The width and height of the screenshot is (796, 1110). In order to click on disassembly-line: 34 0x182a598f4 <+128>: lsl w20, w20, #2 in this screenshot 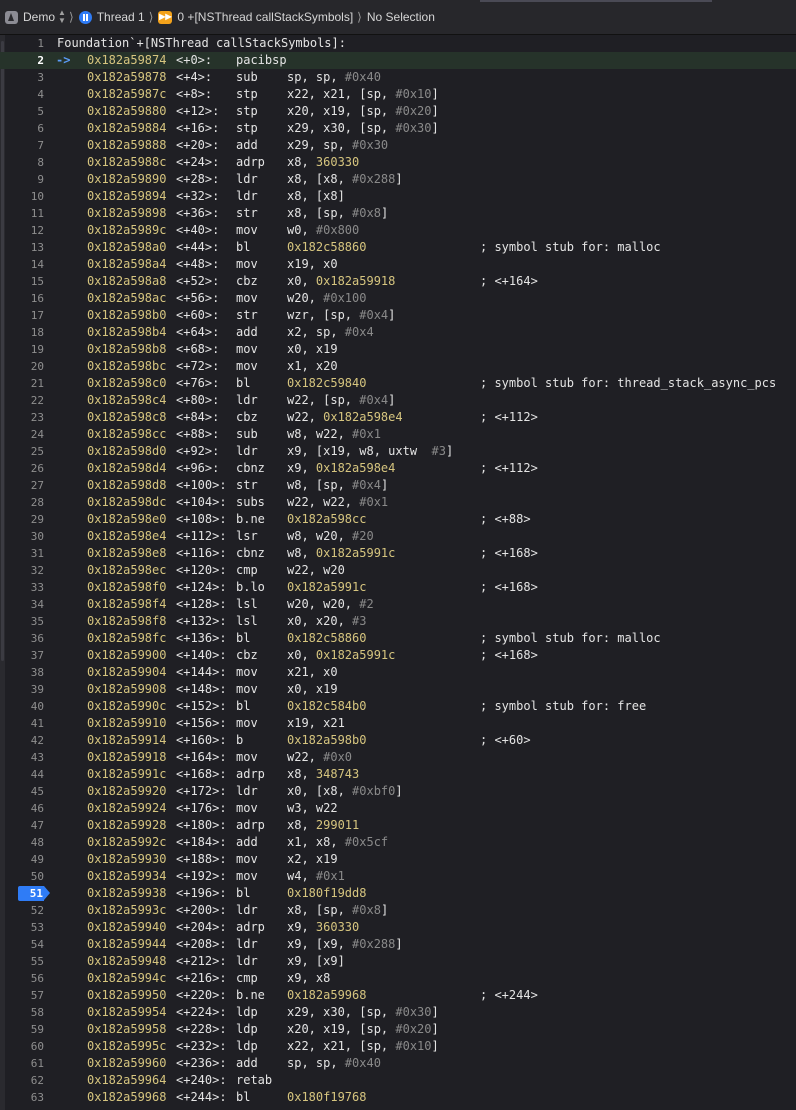, I will do `click(398, 604)`.